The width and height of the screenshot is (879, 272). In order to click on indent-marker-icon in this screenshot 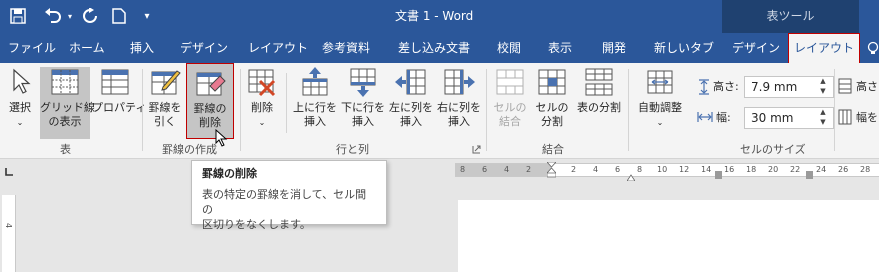, I will do `click(551, 169)`.